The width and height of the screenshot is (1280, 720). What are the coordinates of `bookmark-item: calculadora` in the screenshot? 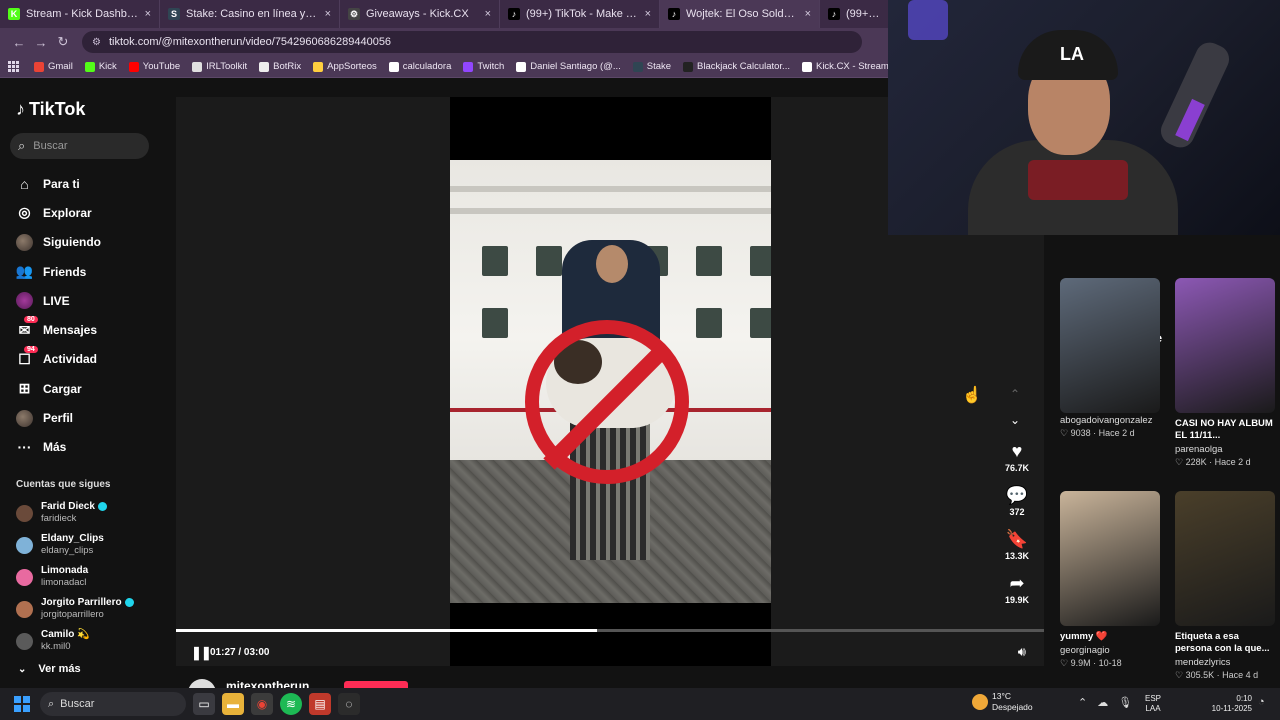 It's located at (419, 66).